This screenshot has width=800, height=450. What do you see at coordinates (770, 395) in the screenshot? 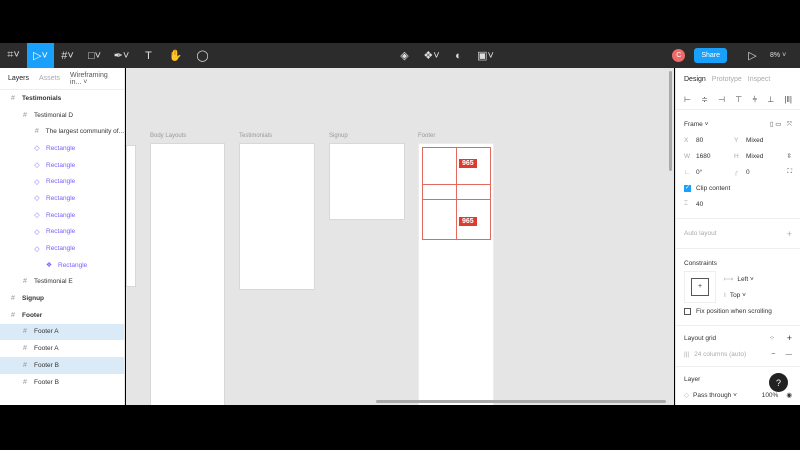
I see `opacity-field: 100%` at bounding box center [770, 395].